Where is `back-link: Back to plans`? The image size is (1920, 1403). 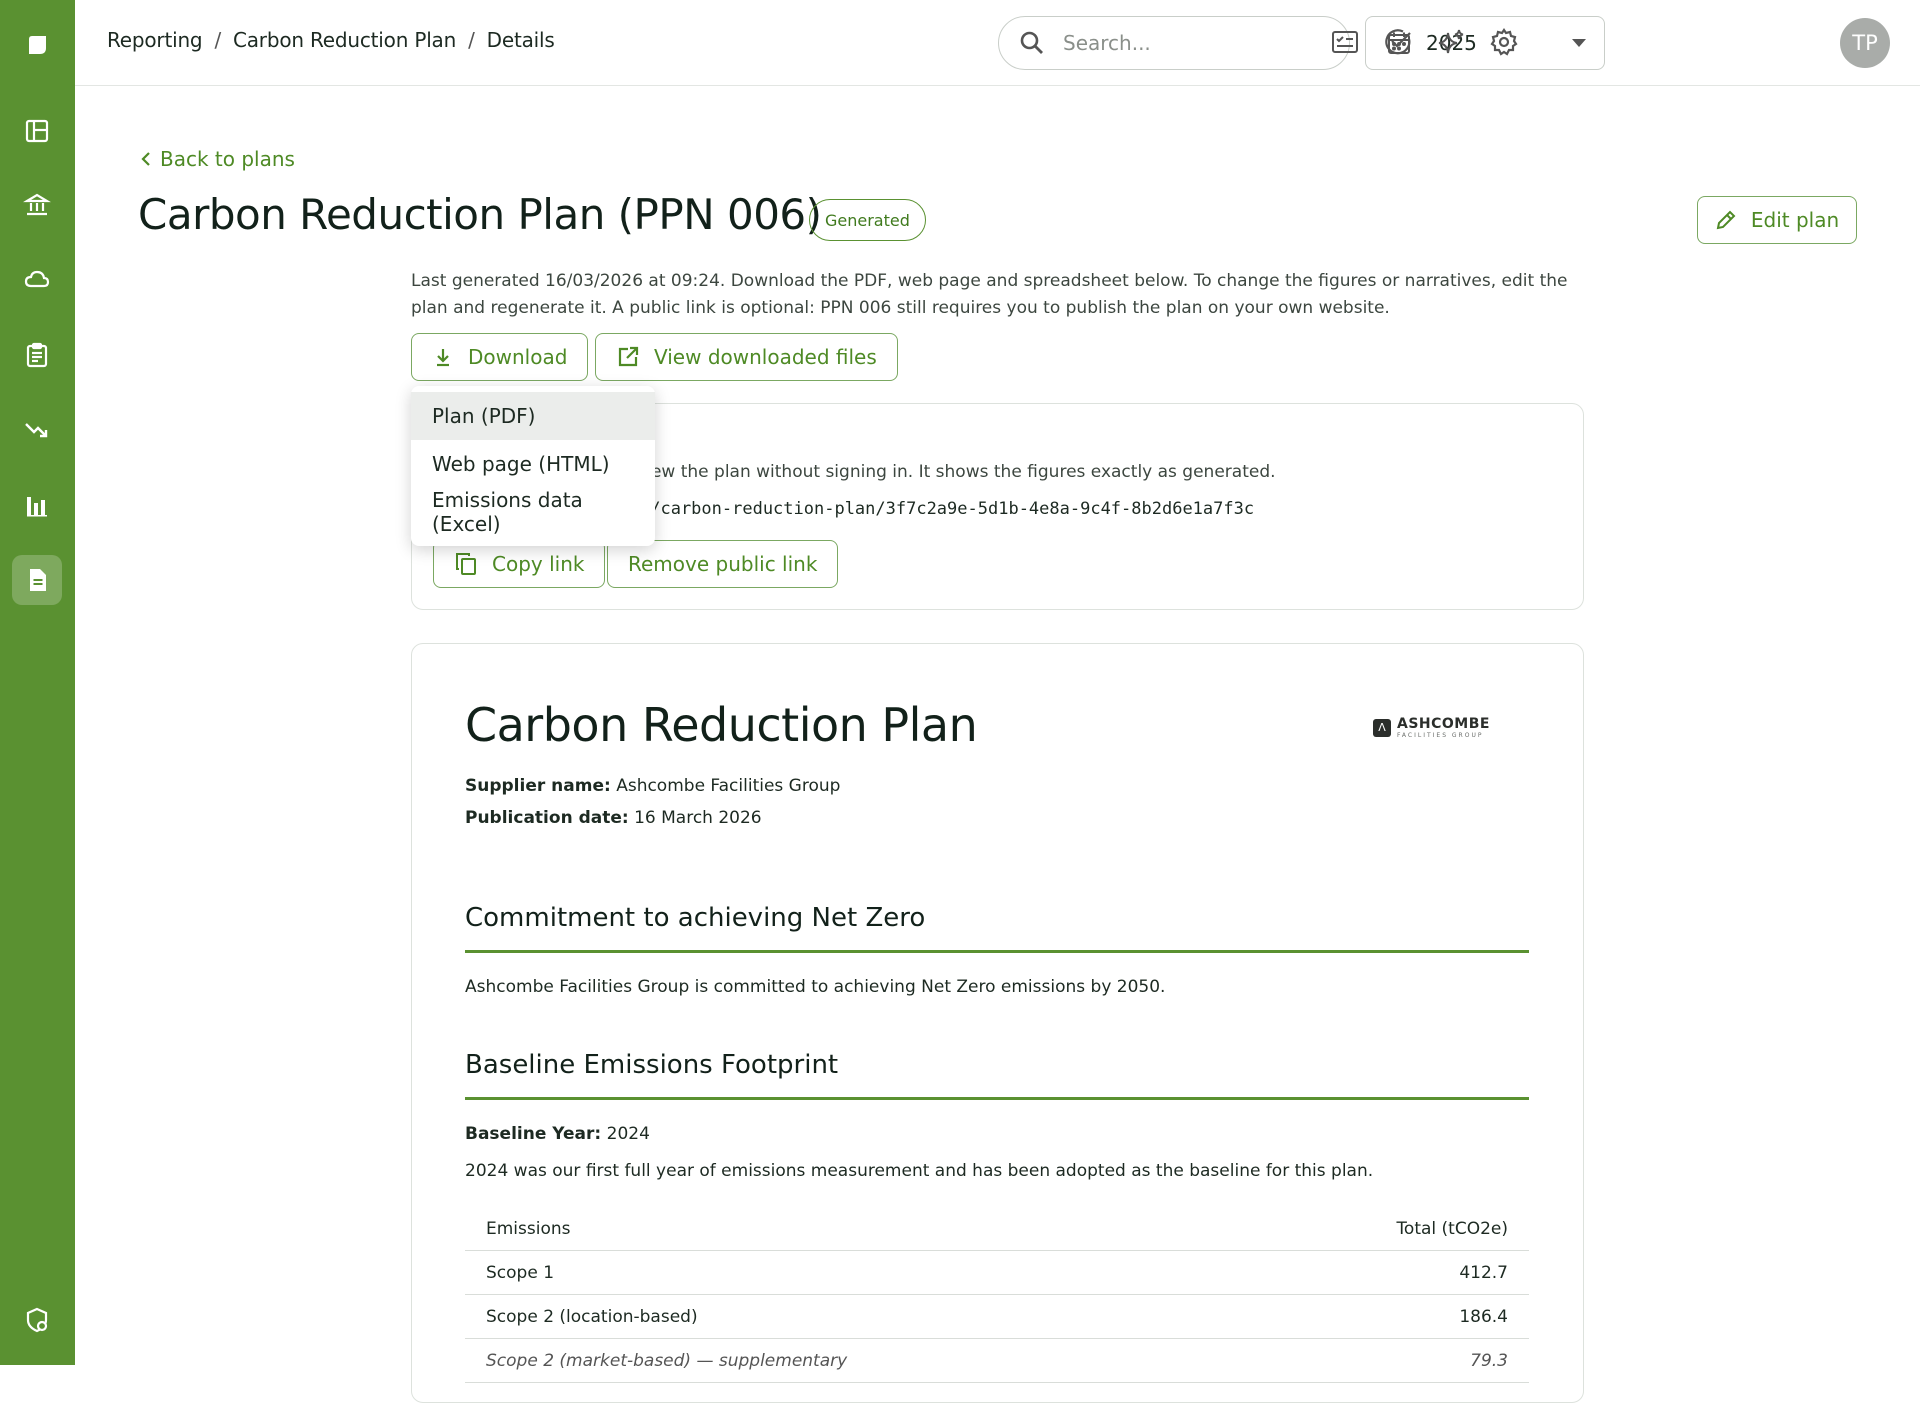
back-link: Back to plans is located at coordinates (217, 159).